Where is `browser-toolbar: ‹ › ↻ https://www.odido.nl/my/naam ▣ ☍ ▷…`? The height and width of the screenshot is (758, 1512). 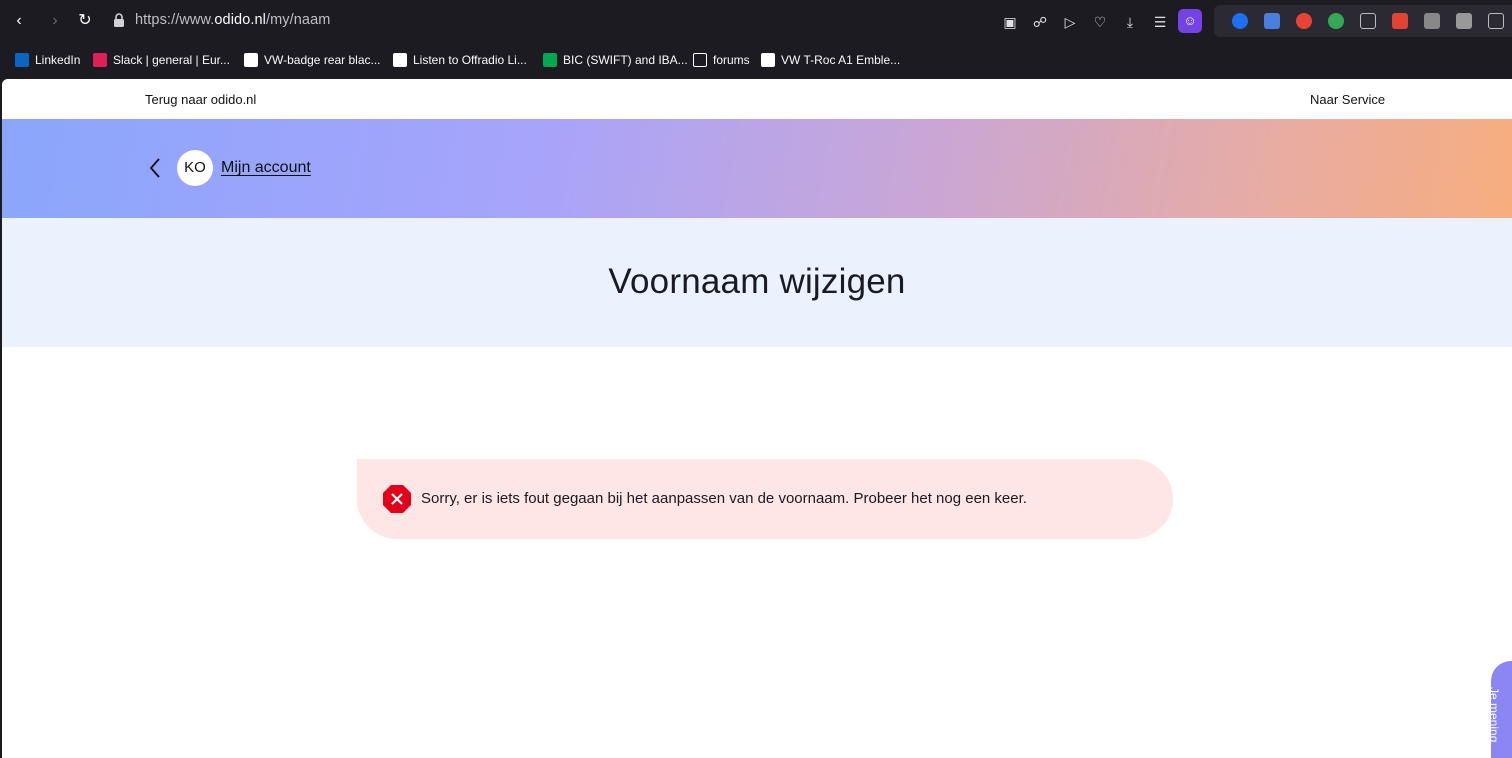 browser-toolbar: ‹ › ↻ https://www.odido.nl/my/naam ▣ ☍ ▷… is located at coordinates (756, 21).